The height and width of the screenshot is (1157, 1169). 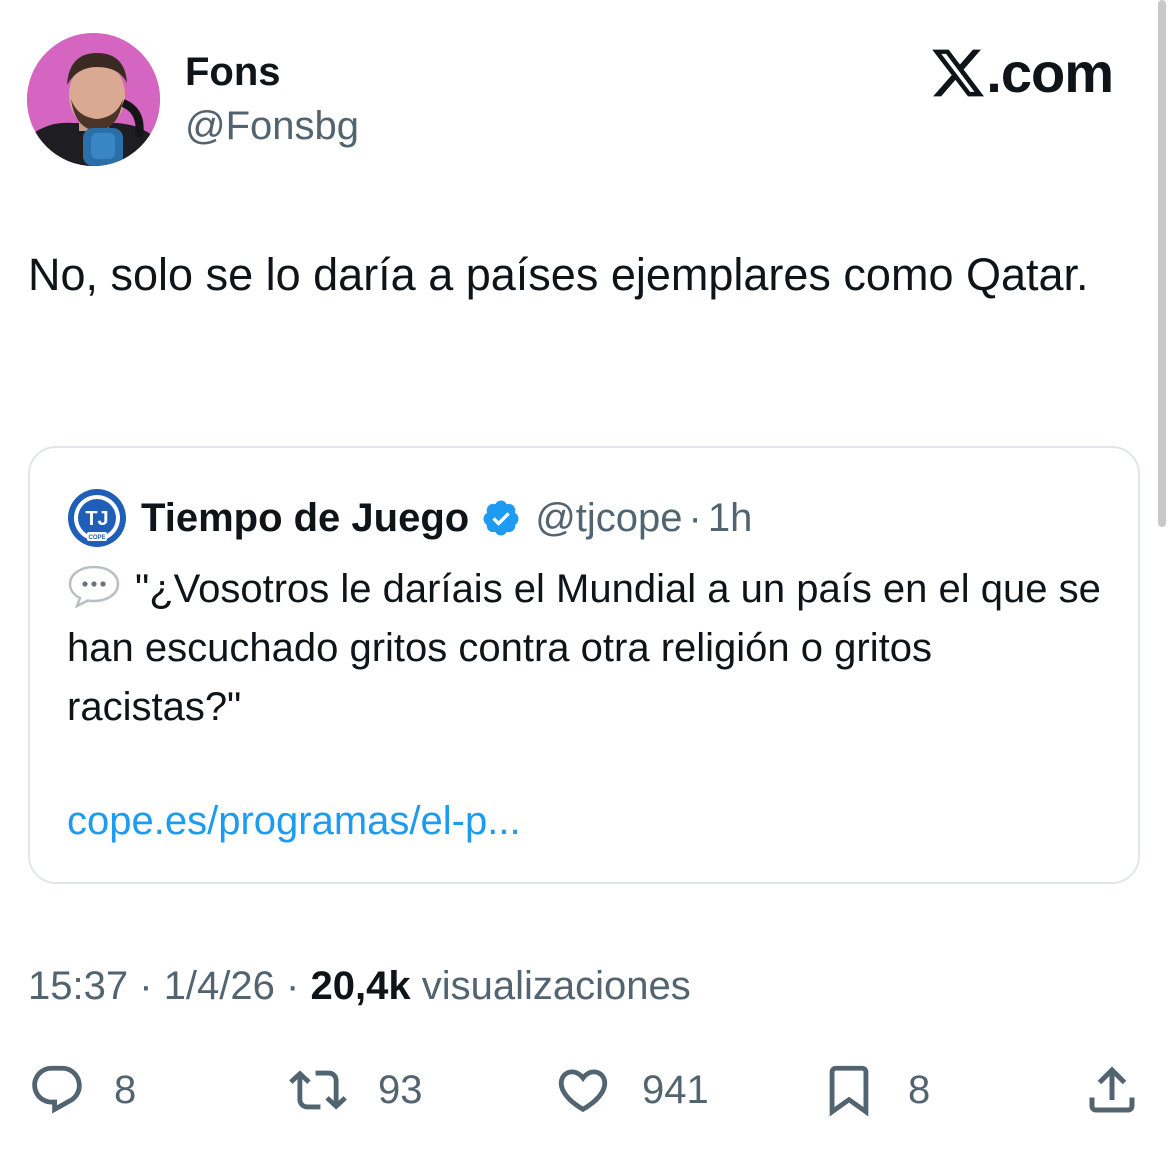 What do you see at coordinates (958, 73) in the screenshot?
I see `x-logo-icon` at bounding box center [958, 73].